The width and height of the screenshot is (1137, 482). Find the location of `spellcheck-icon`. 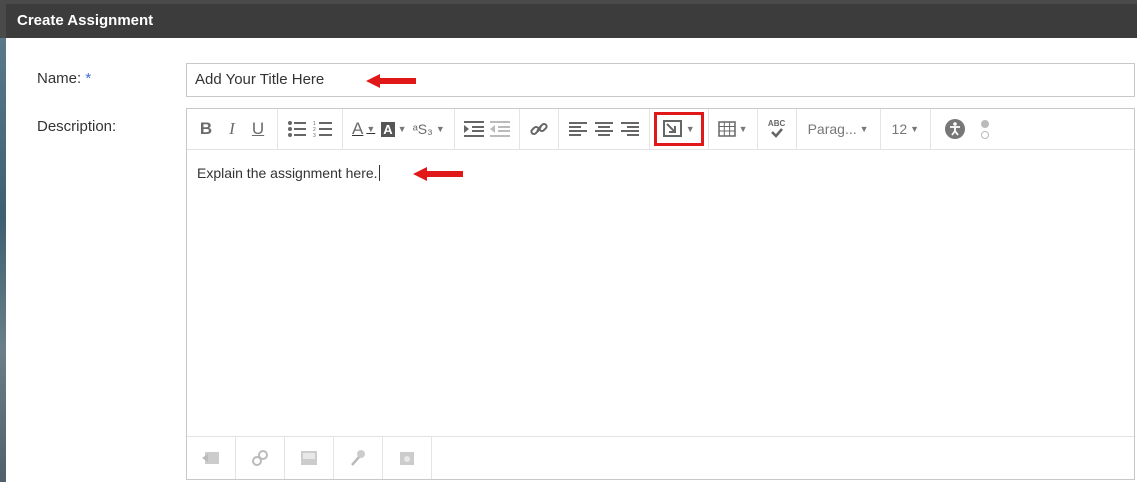

spellcheck-icon is located at coordinates (776, 133).